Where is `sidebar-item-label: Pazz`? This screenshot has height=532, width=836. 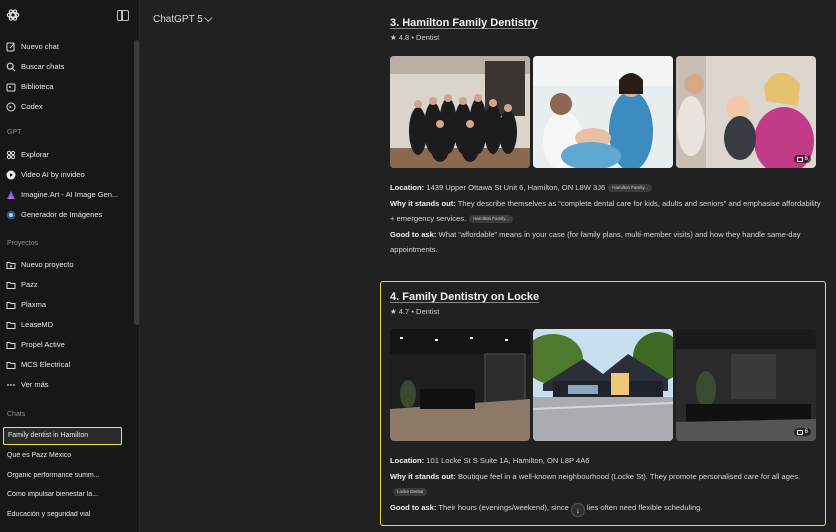
sidebar-item-label: Pazz is located at coordinates (29, 284).